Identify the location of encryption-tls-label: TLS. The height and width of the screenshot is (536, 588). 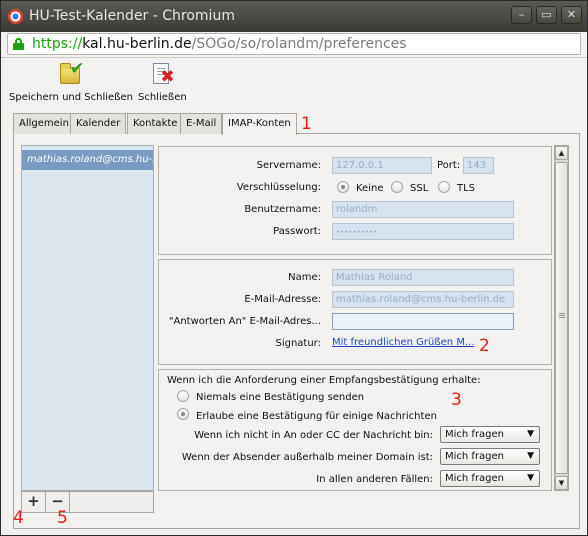
(466, 188).